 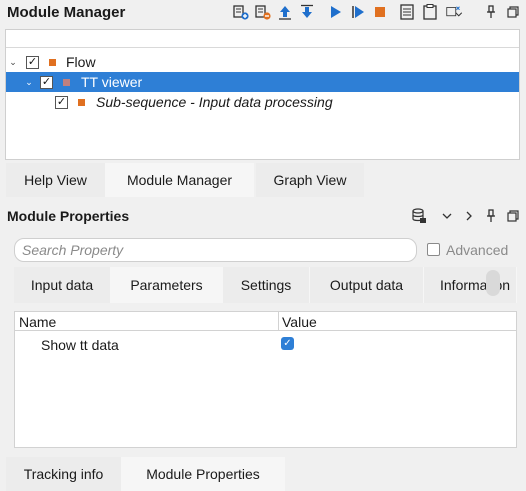 I want to click on tab-help-view: Help View, so click(x=55, y=180).